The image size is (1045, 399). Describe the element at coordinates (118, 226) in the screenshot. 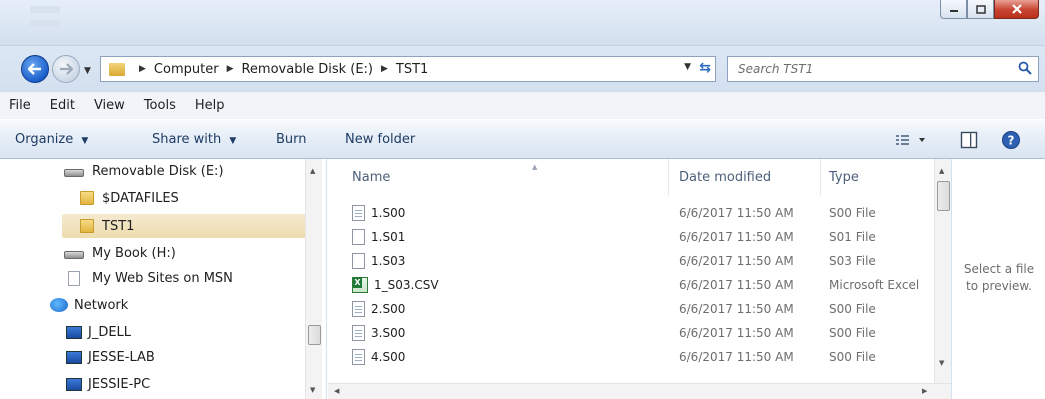

I see `nav-item-label: TST1` at that location.